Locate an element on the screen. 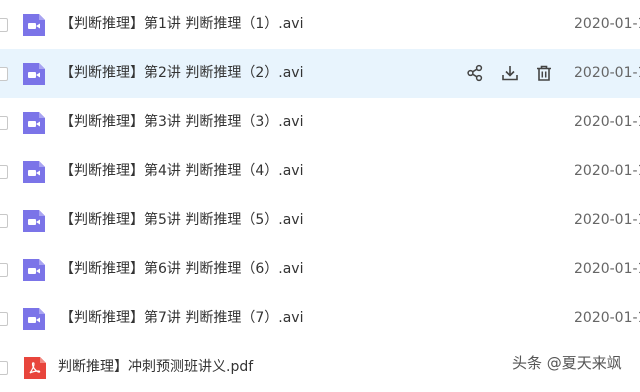  file-row: 【判断推理】第3讲 判断推理（3）.avi 2020-01-1 is located at coordinates (320, 122).